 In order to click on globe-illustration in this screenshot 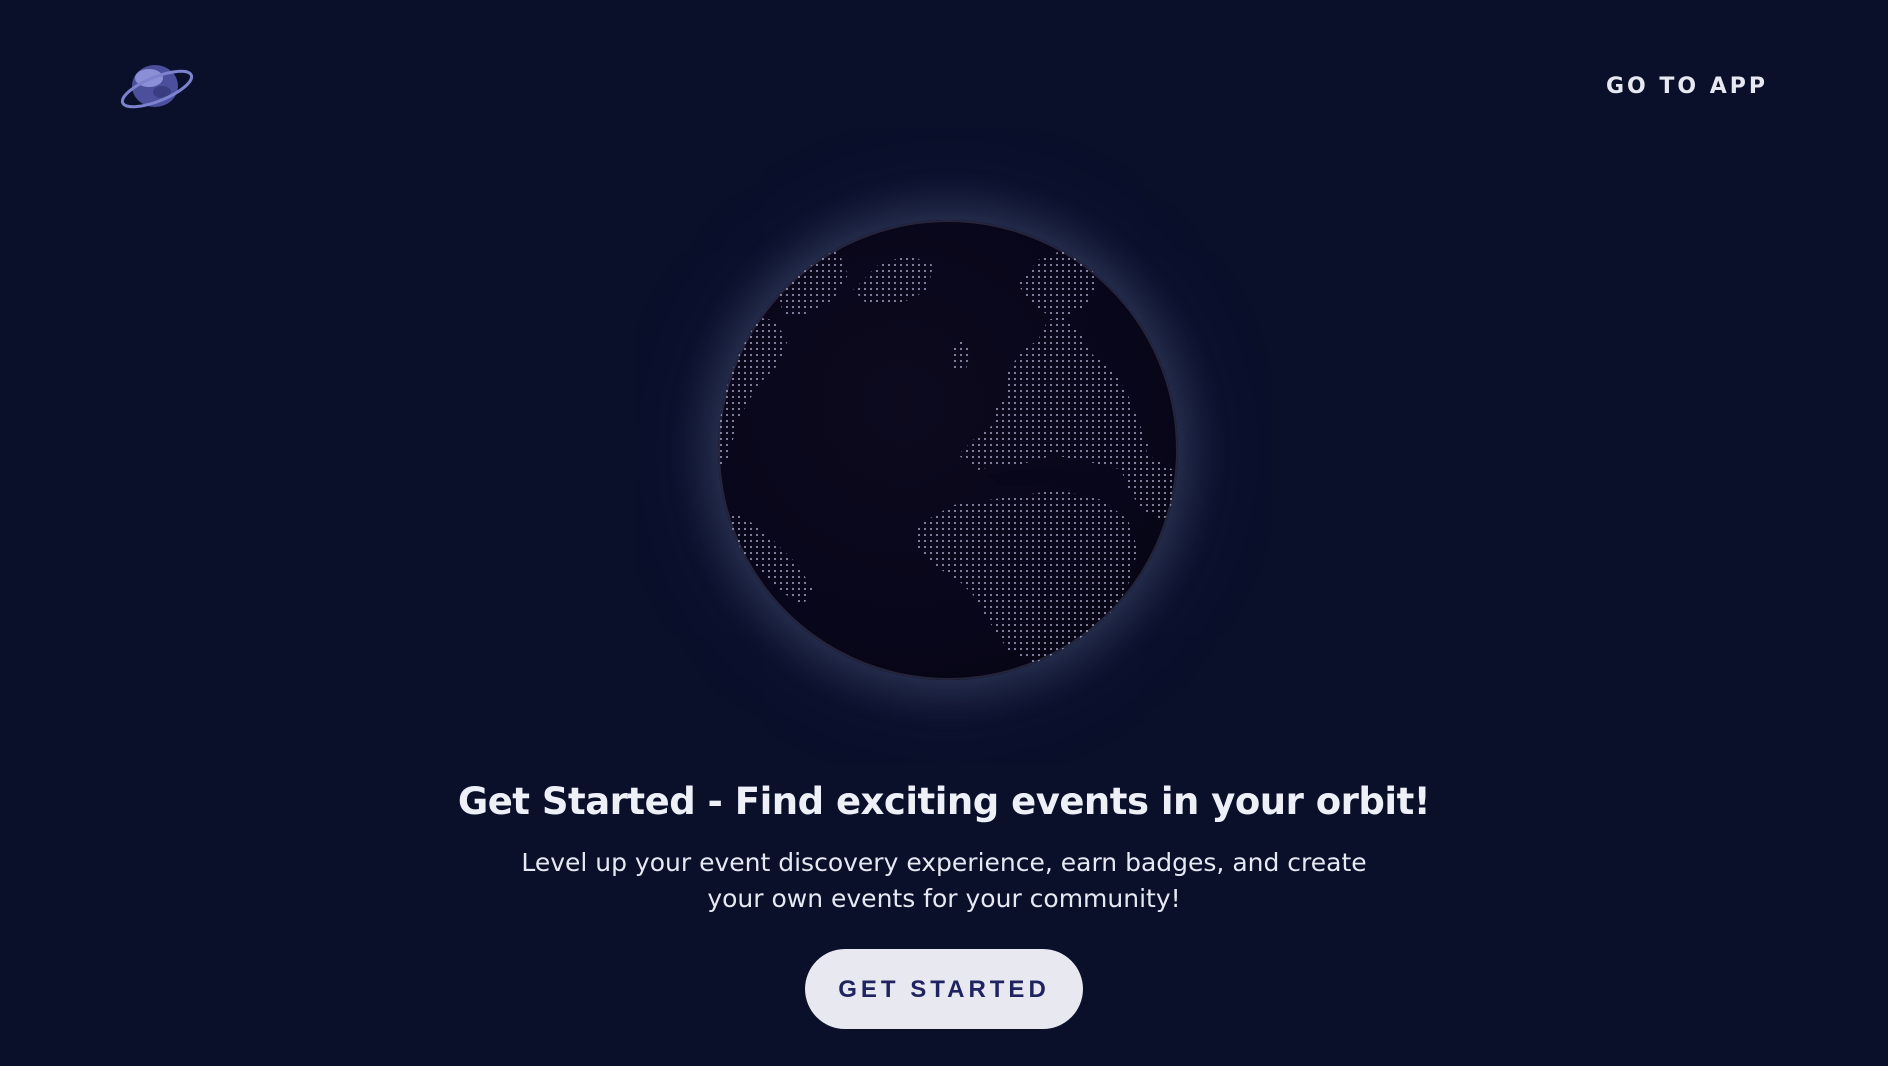, I will do `click(948, 450)`.